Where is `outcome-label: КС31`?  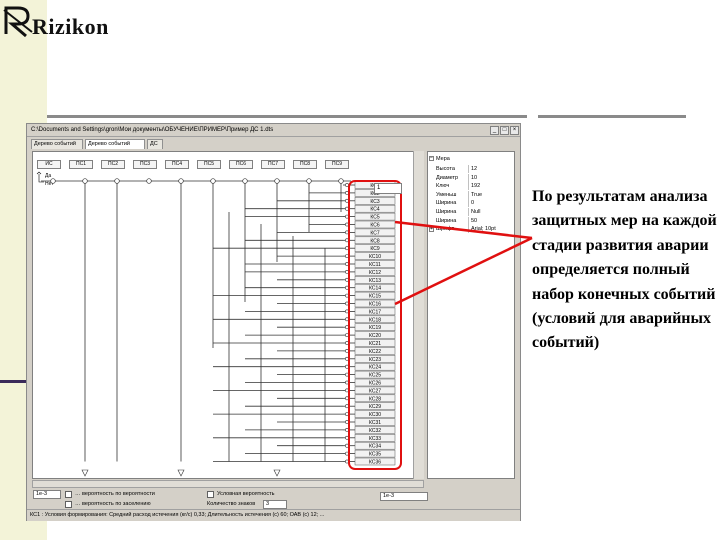
outcome-label: КС31 is located at coordinates (375, 423).